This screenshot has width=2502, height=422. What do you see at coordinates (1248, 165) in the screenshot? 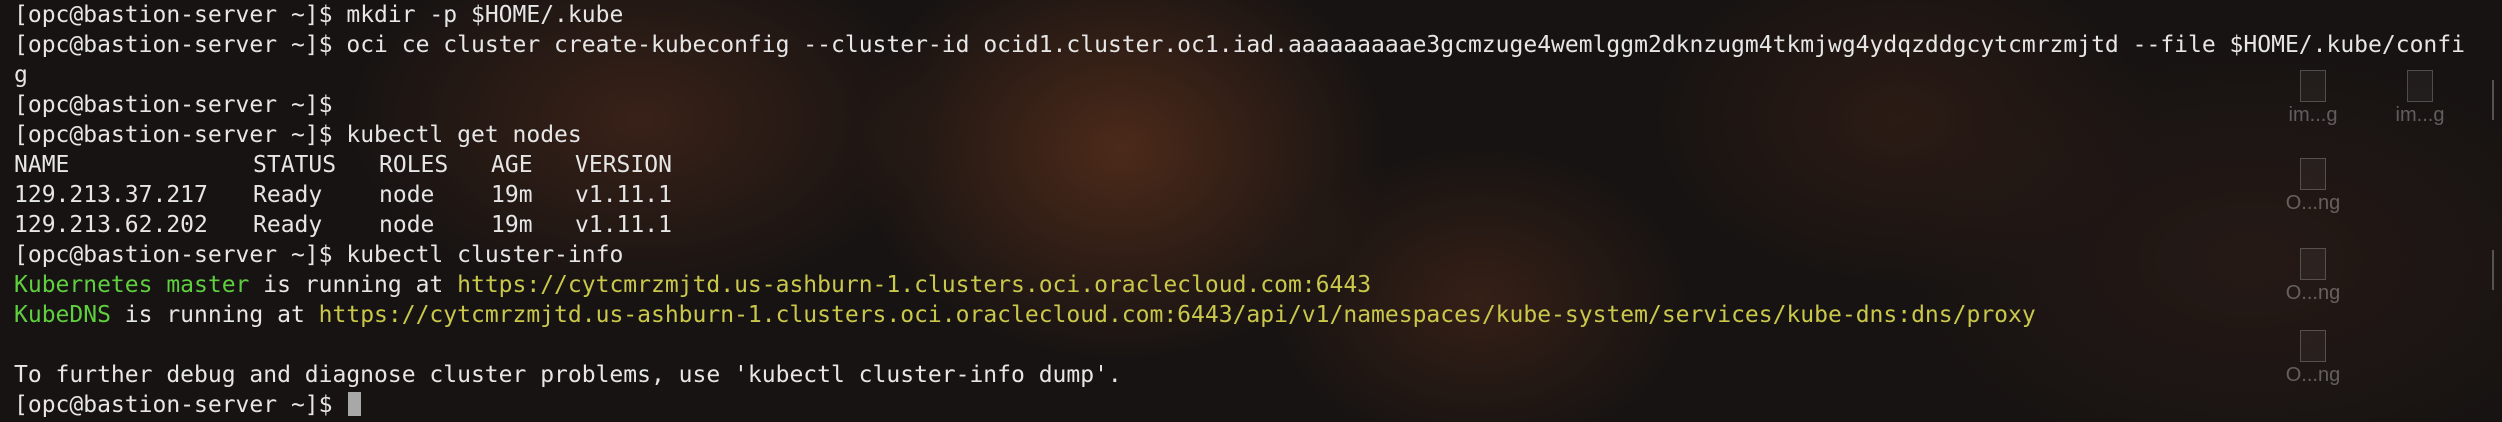
I see `table-header: NAME STATUS ROLES AGE VERSION` at bounding box center [1248, 165].